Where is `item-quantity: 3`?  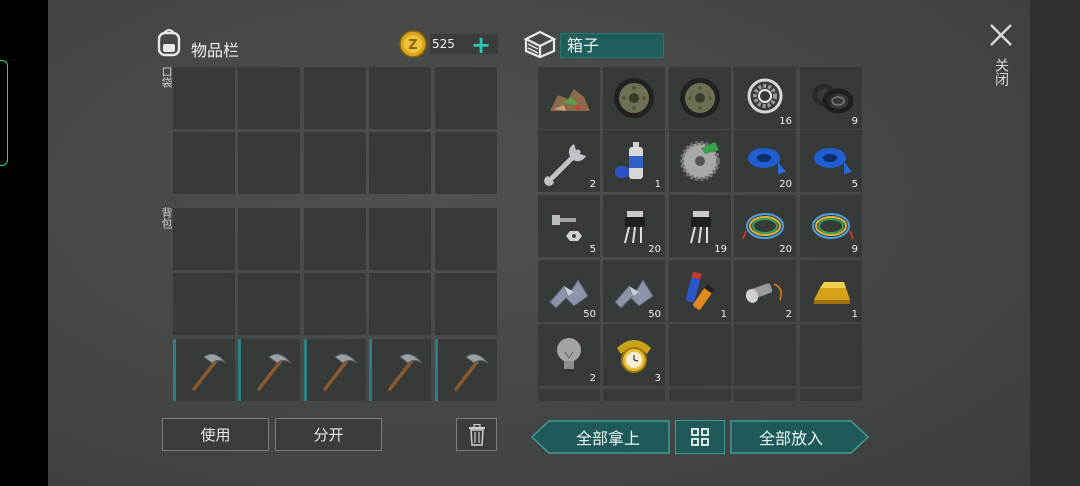 item-quantity: 3 is located at coordinates (657, 378).